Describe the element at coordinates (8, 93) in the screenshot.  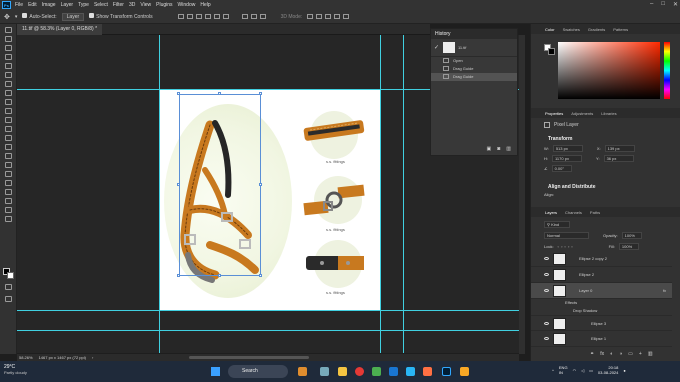
I see `healing-brush-icon` at that location.